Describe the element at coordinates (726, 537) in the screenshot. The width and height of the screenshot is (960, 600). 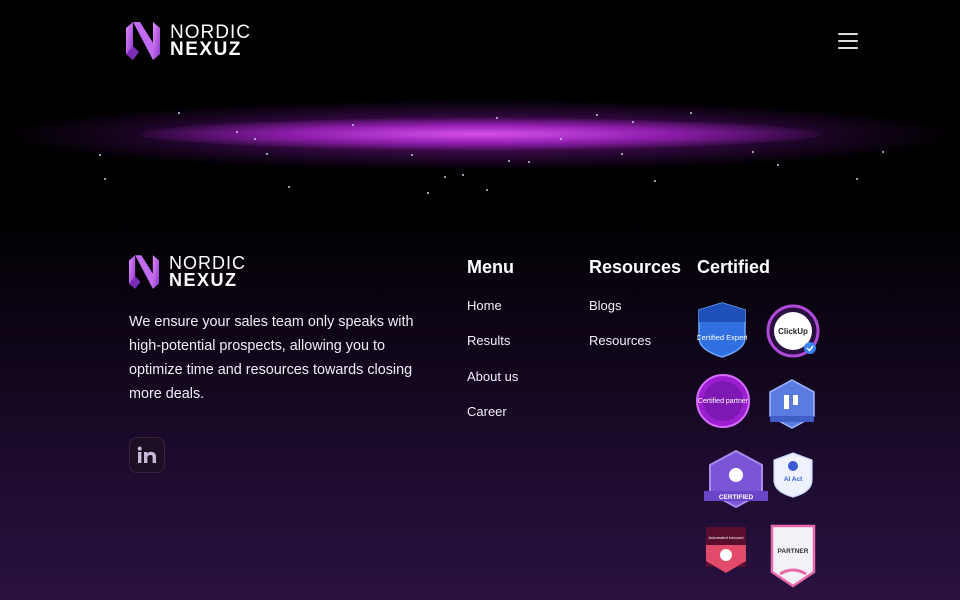
I see `svg-text: Automated Inbound` at that location.